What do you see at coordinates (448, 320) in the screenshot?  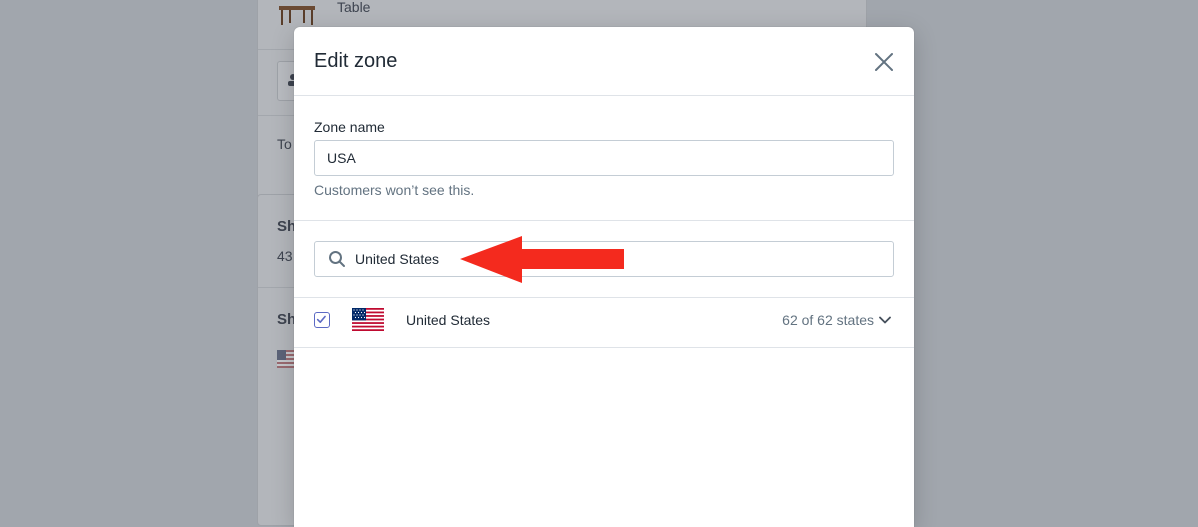 I see `country-name: United States` at bounding box center [448, 320].